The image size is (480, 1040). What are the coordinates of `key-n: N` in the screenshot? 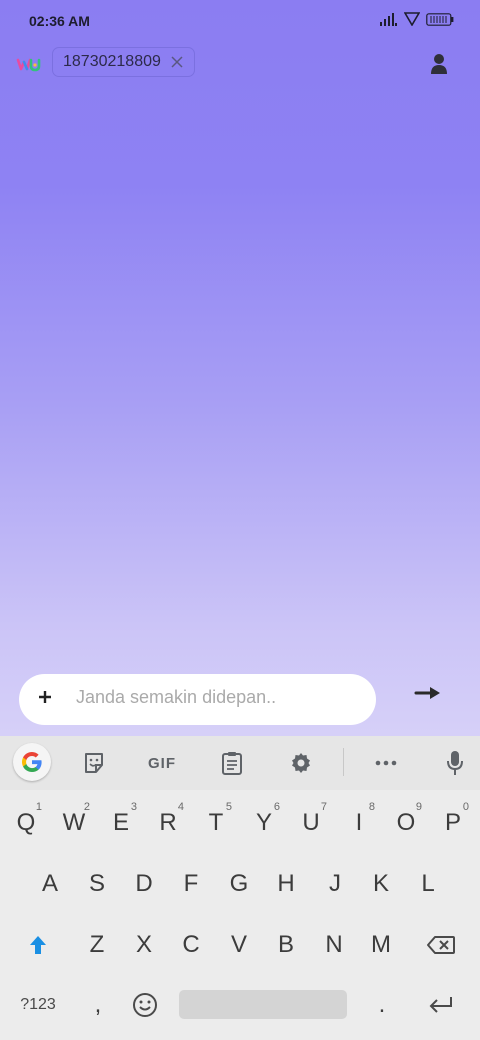 It's located at (334, 945).